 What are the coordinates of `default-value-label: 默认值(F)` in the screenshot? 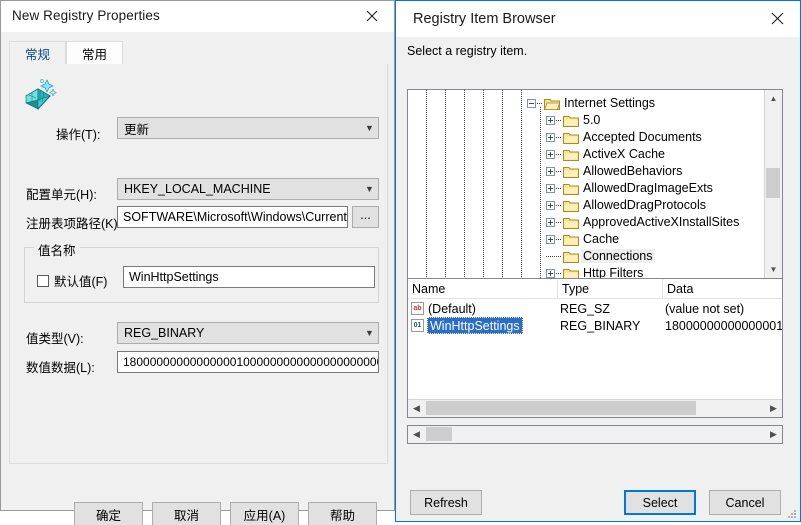 It's located at (81, 282).